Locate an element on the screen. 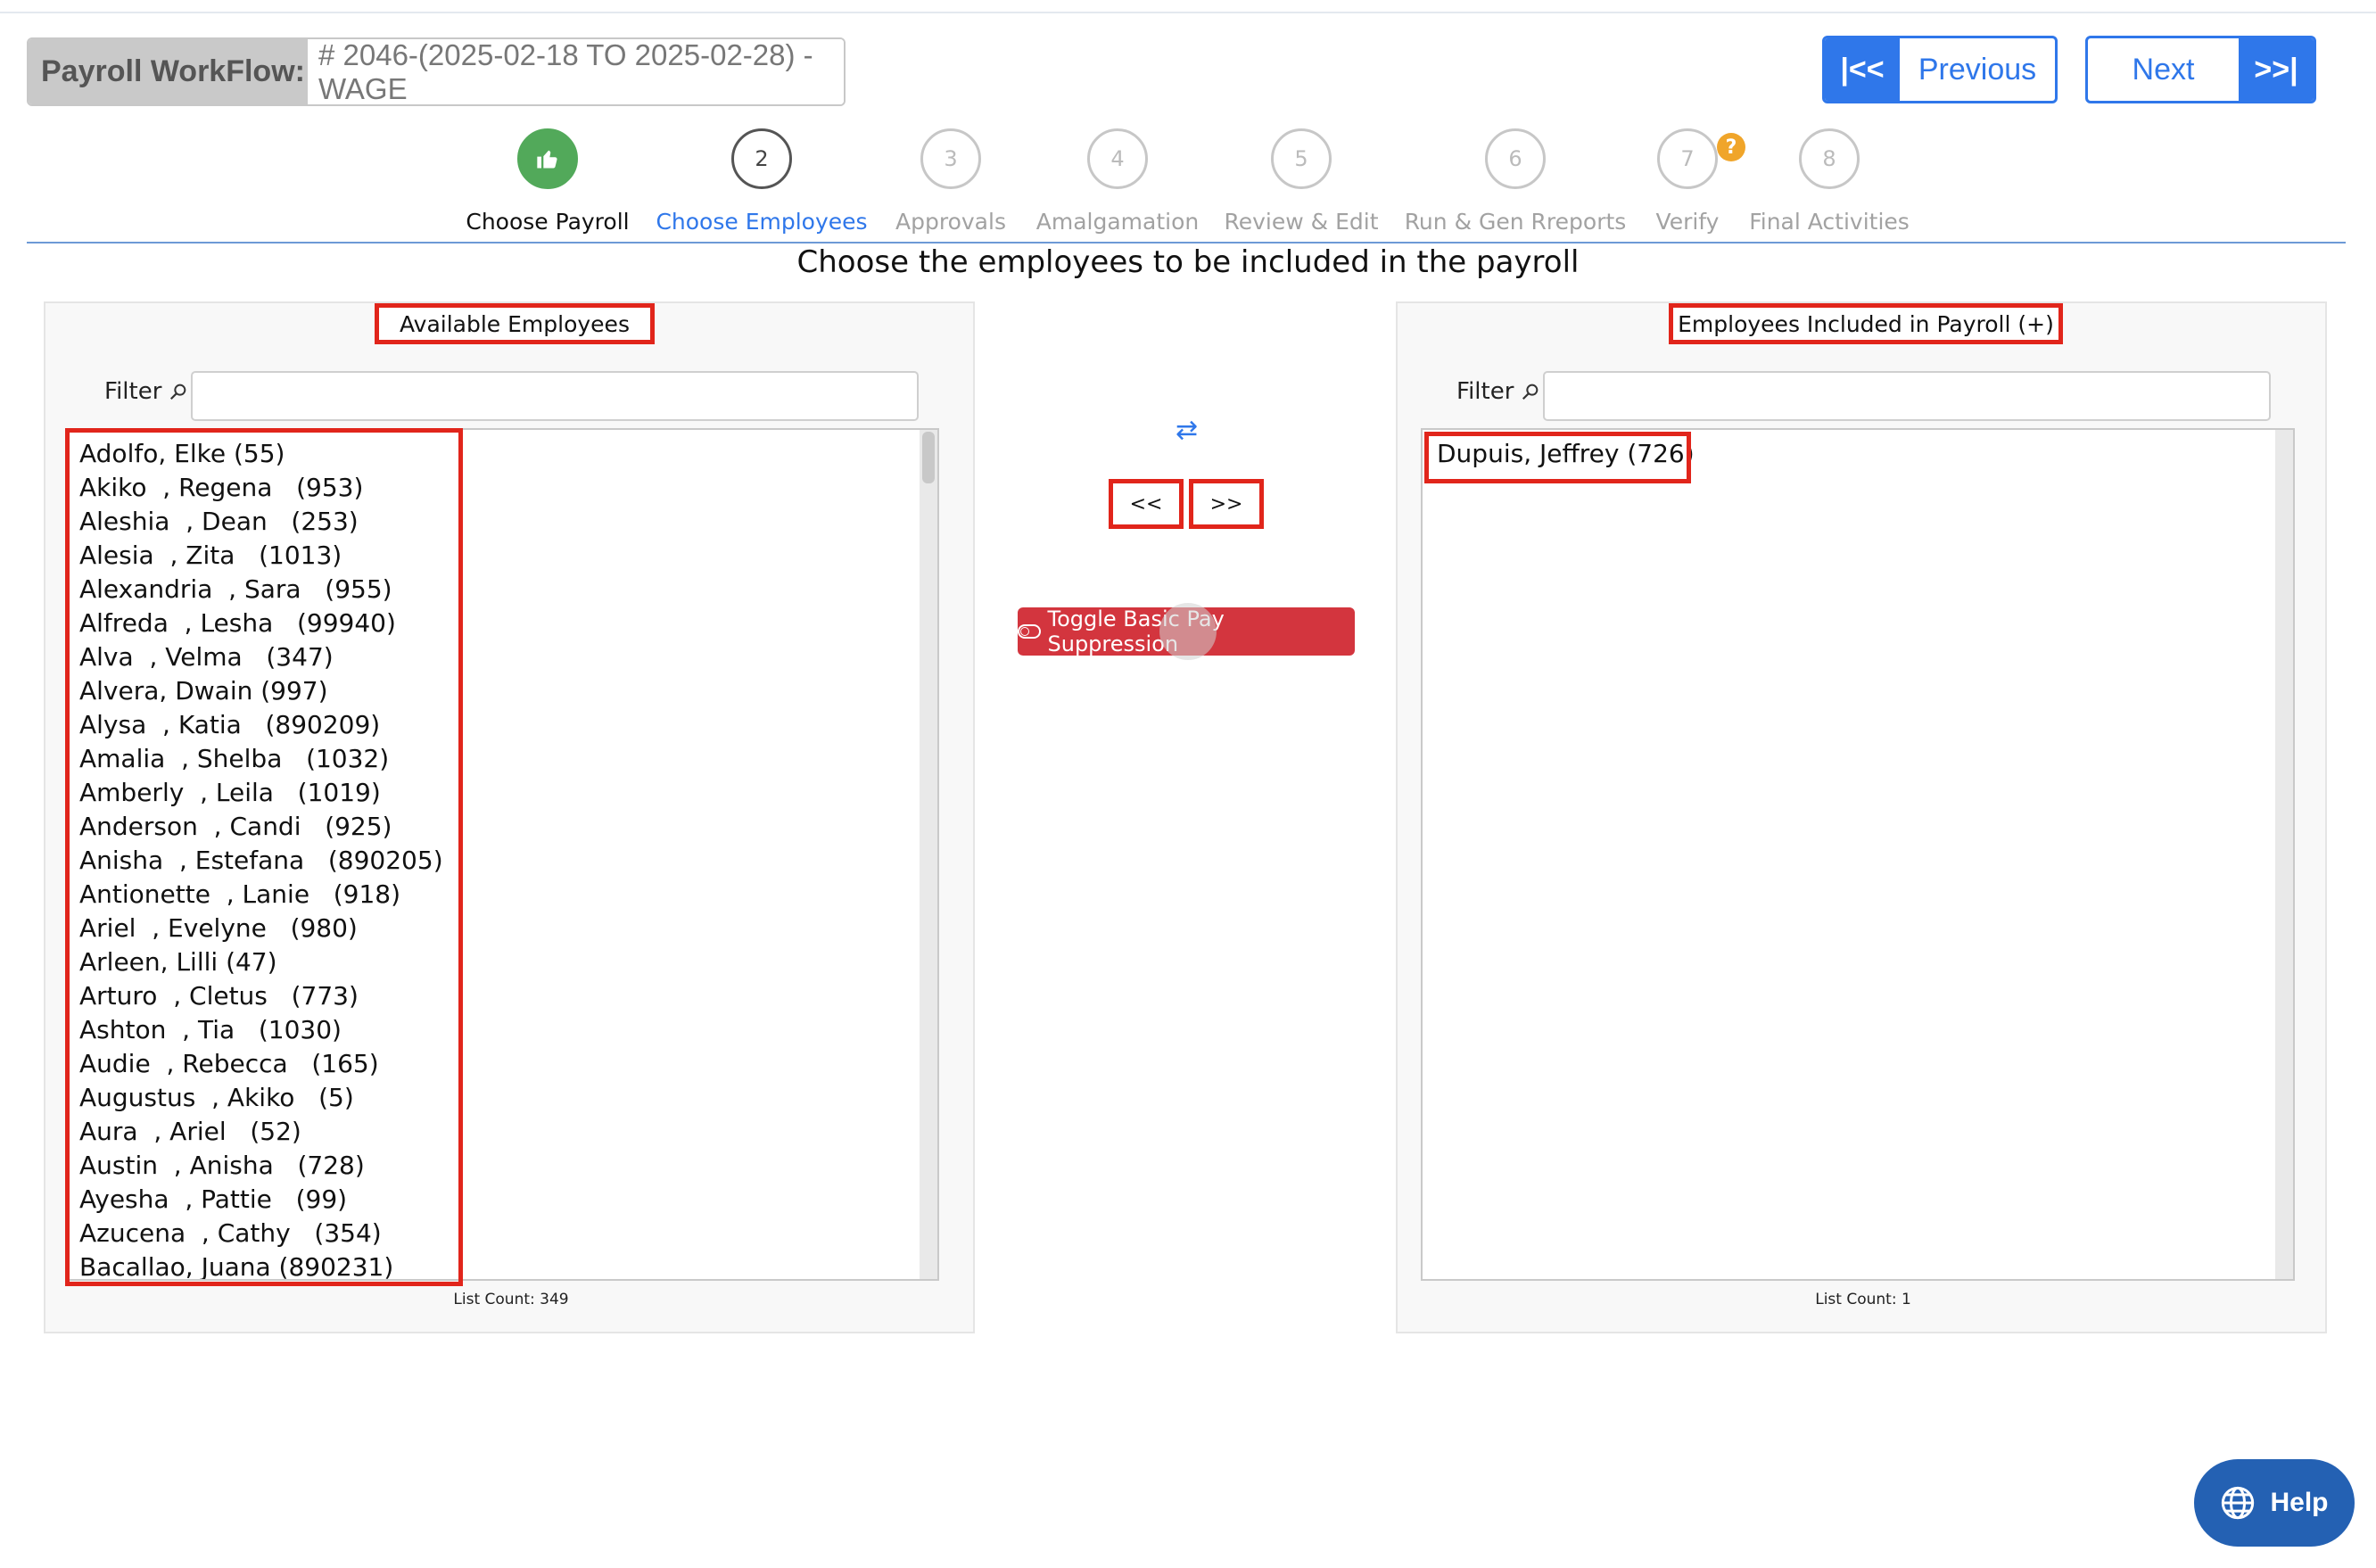 Image resolution: width=2376 pixels, height=1568 pixels. first-step-icon: |<< is located at coordinates (1862, 69).